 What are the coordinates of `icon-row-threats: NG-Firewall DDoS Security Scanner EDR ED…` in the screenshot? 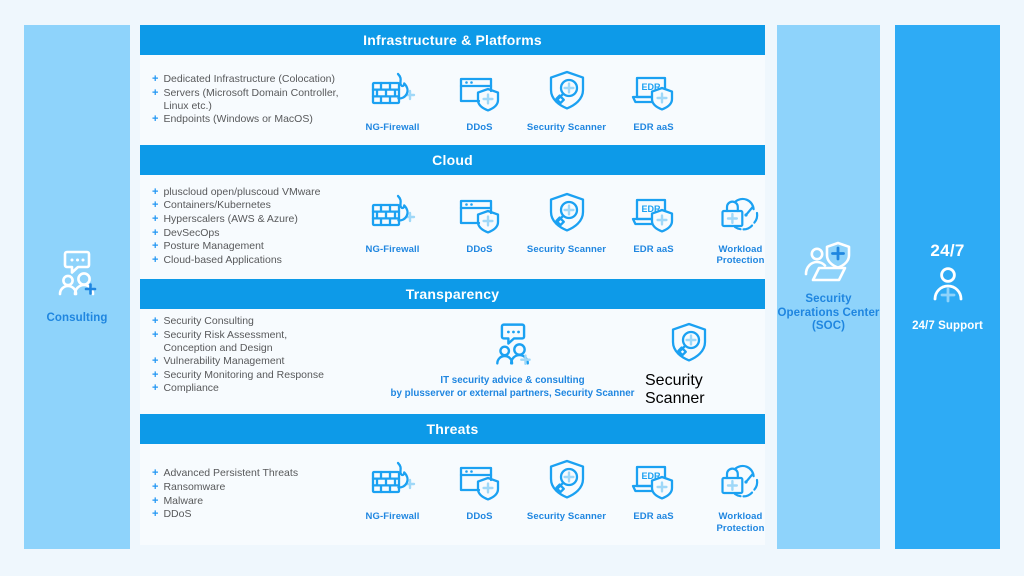 It's located at (563, 494).